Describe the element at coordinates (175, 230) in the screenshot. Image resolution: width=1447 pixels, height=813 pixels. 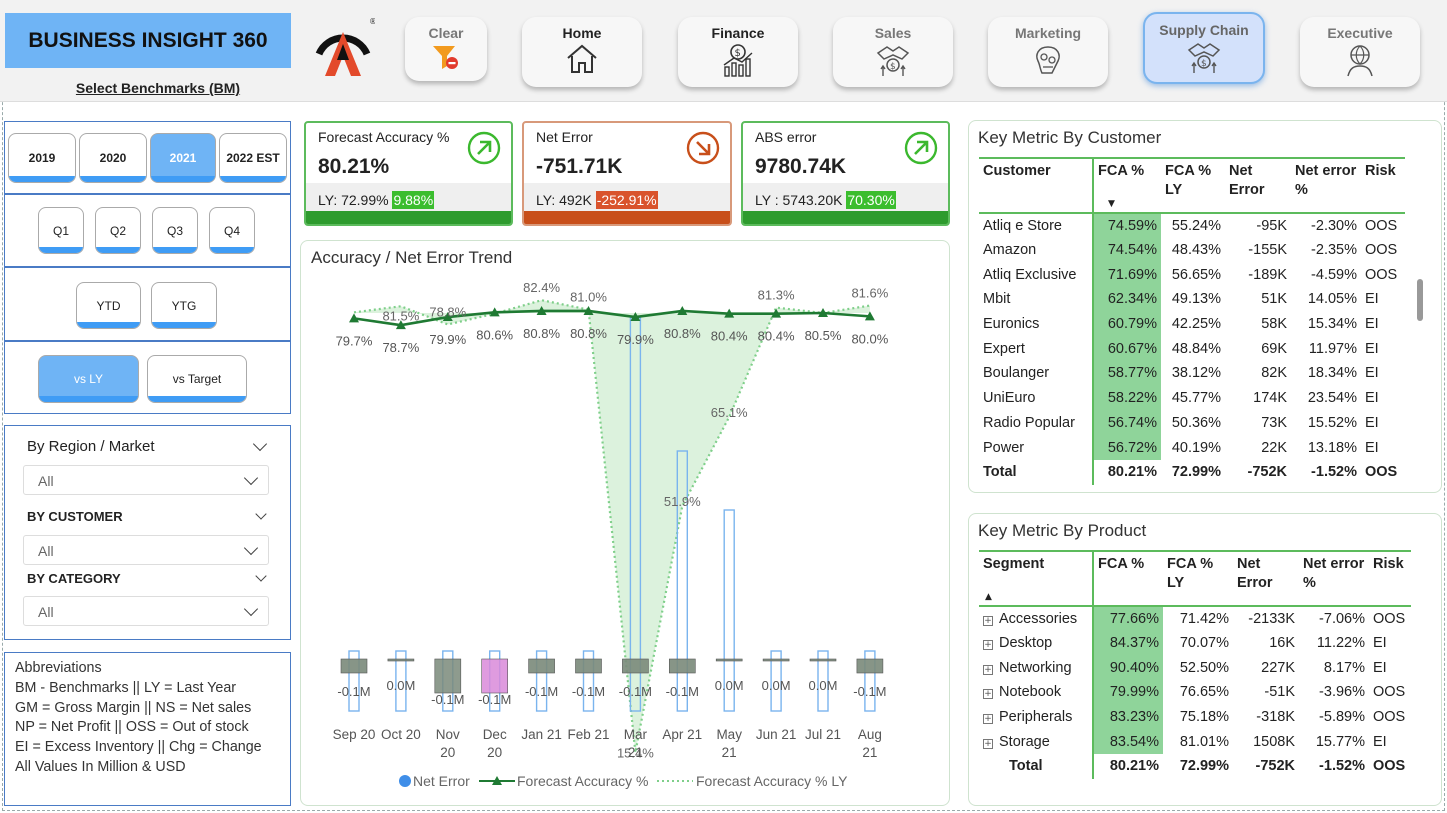
I see `q3-button: Q3` at that location.